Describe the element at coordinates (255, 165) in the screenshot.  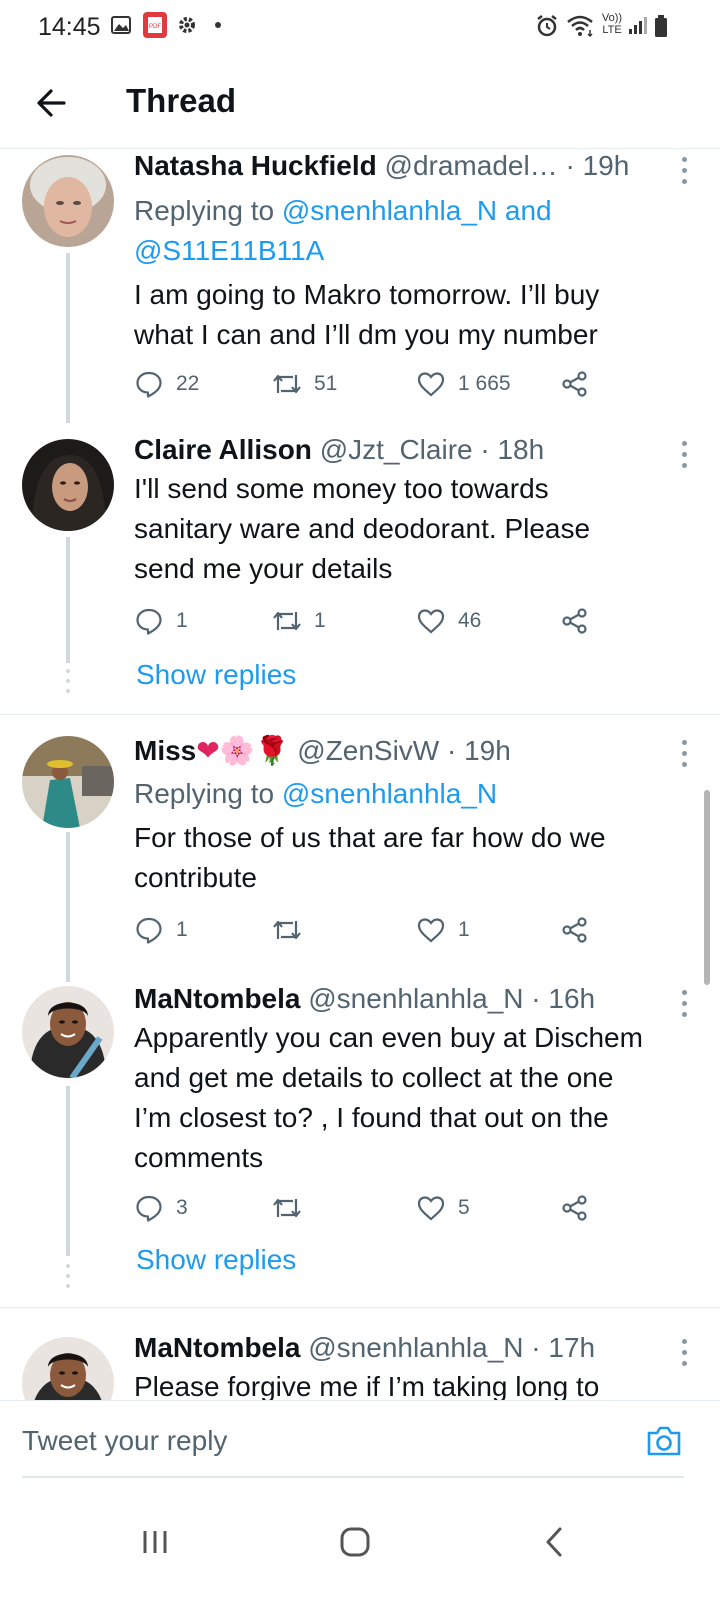
I see `display-name: Natasha Huckfield` at that location.